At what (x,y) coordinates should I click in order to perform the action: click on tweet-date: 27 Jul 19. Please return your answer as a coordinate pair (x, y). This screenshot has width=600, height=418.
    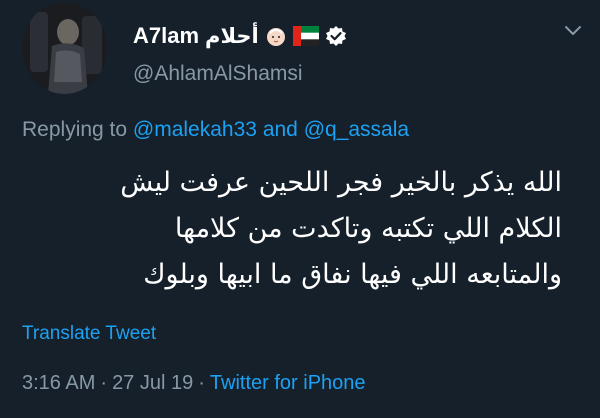
    Looking at the image, I should click on (152, 383).